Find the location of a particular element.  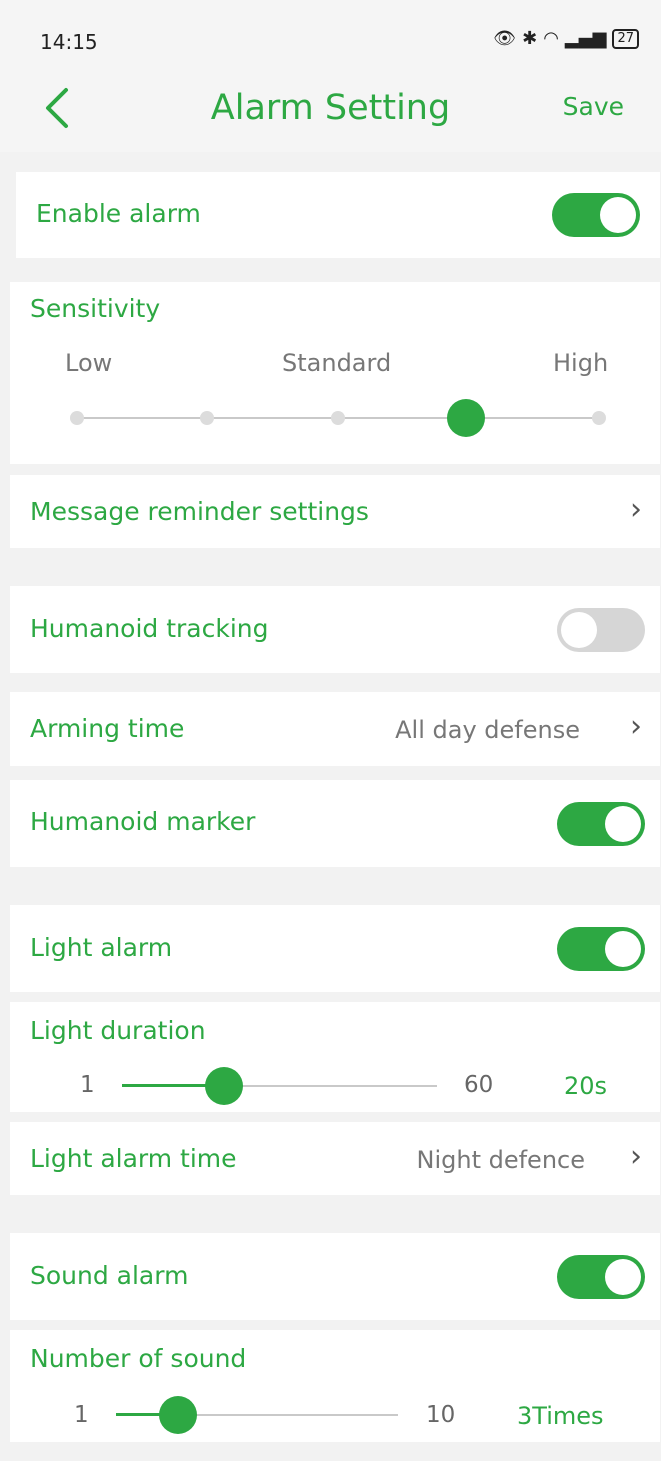

eye-icon: 👁 is located at coordinates (505, 38).